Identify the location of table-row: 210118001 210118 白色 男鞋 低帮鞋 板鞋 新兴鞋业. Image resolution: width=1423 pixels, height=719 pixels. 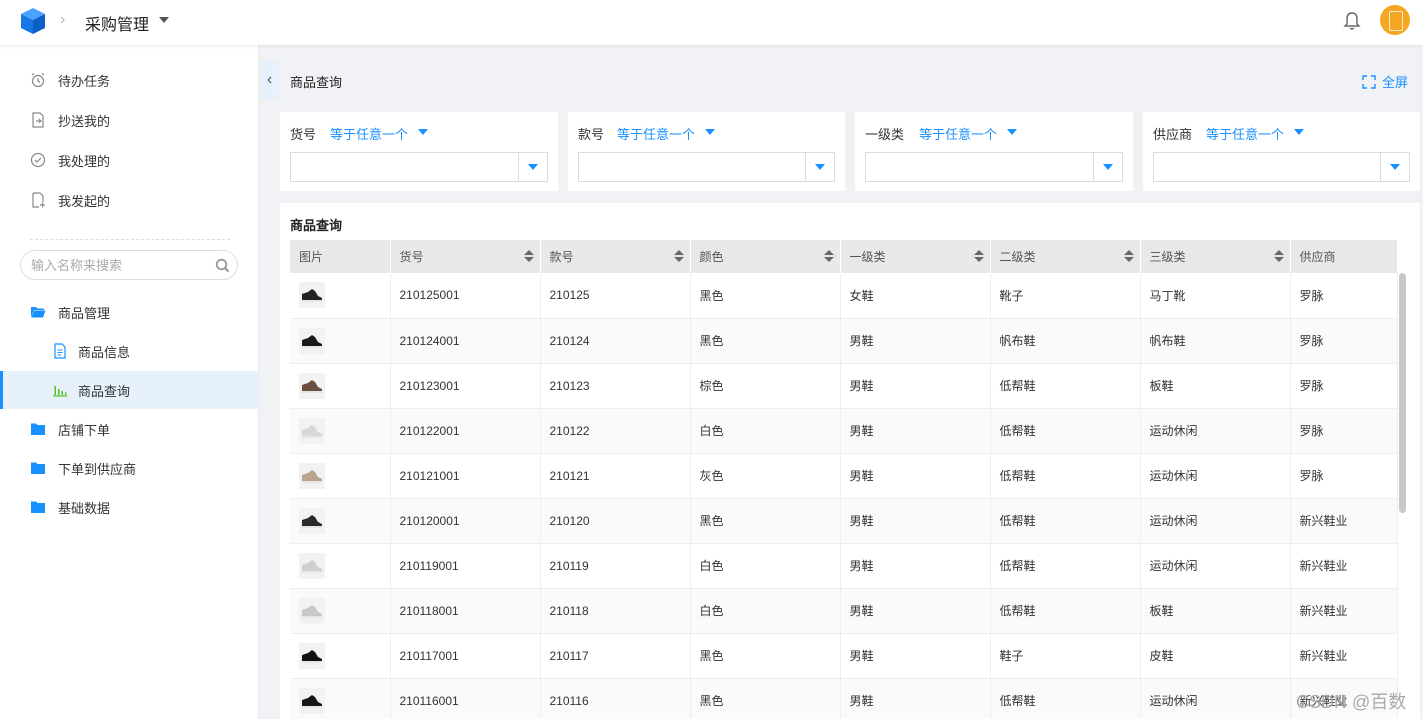
(844, 611).